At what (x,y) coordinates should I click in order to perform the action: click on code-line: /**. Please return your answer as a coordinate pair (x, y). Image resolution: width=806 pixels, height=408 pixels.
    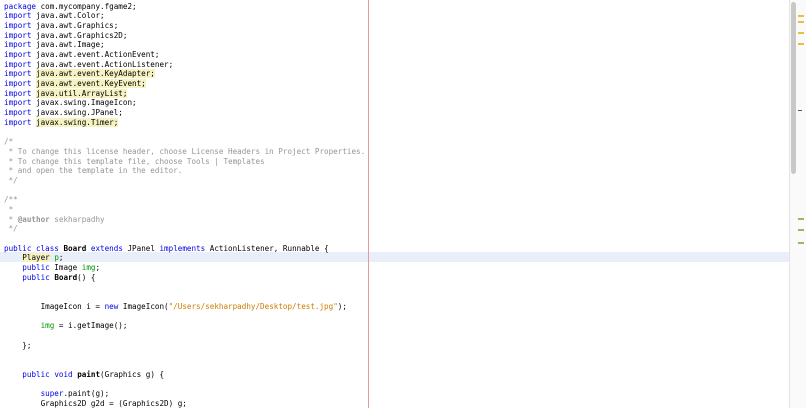
    Looking at the image, I should click on (184, 200).